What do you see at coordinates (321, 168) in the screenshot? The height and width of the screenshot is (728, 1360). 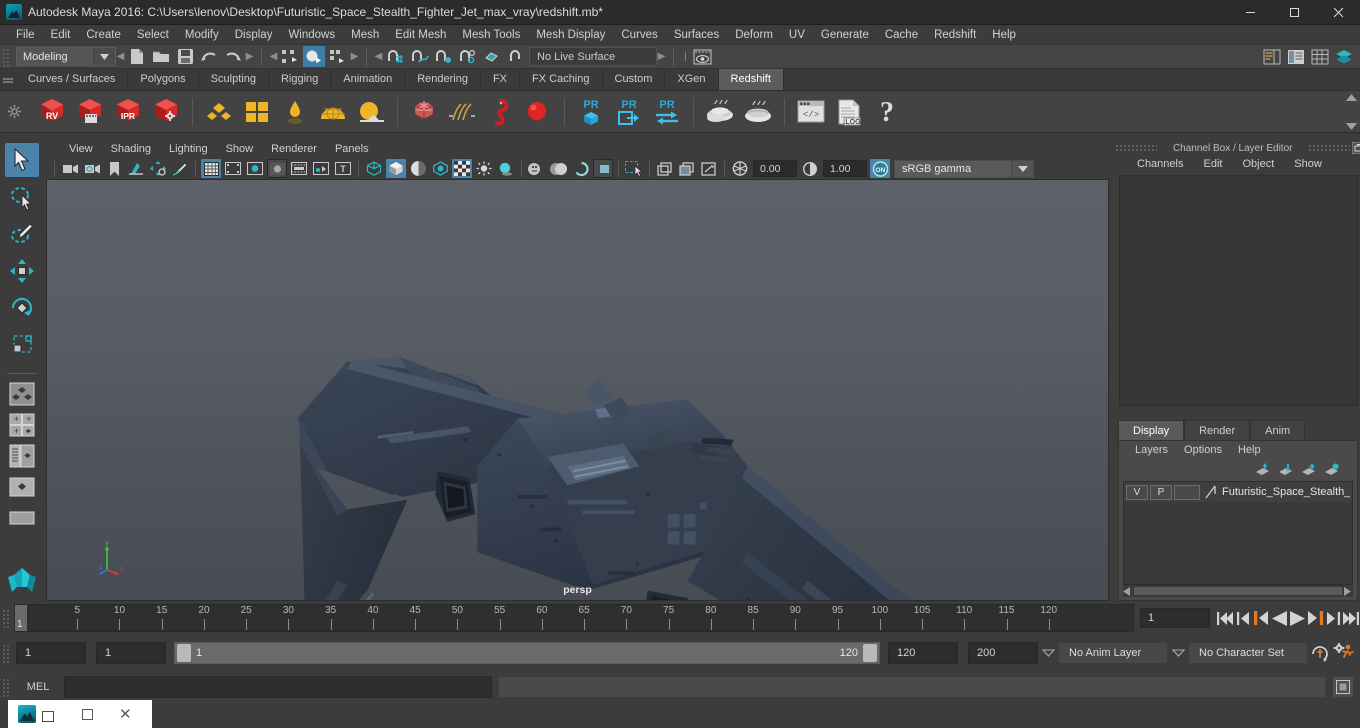 I see `safe-action-icon` at bounding box center [321, 168].